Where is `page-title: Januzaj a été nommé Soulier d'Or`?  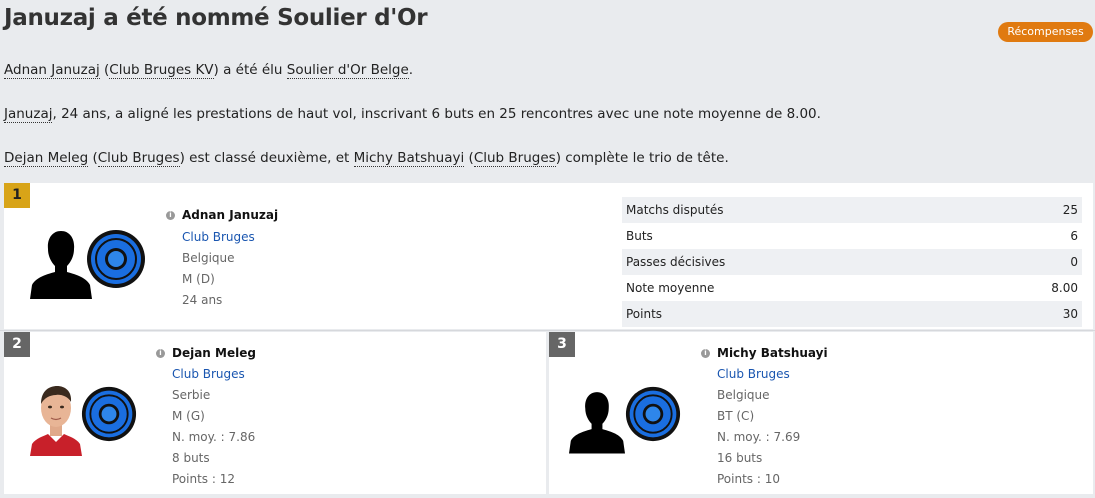 page-title: Januzaj a été nommé Soulier d'Or is located at coordinates (216, 18).